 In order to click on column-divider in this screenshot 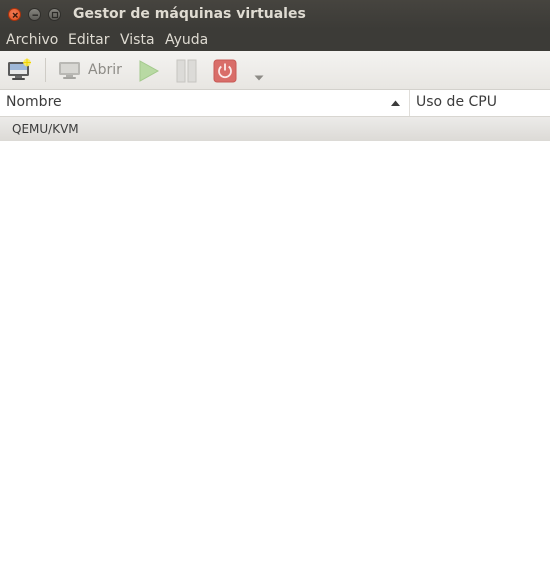, I will do `click(409, 103)`.